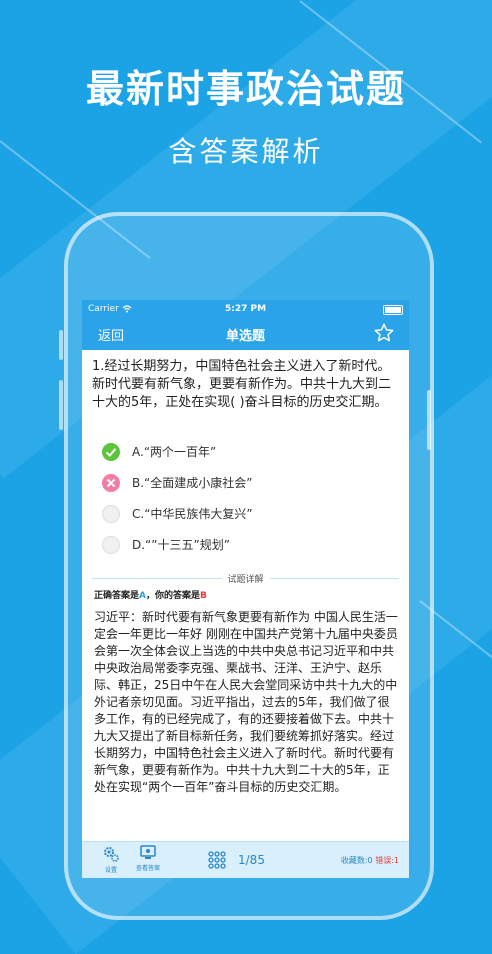 The image size is (492, 954). I want to click on status-bar: Carrier 5:27 PM, so click(245, 309).